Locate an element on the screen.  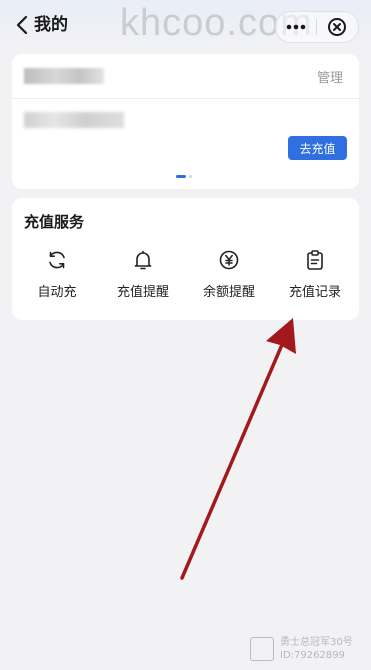
more-button is located at coordinates (296, 27).